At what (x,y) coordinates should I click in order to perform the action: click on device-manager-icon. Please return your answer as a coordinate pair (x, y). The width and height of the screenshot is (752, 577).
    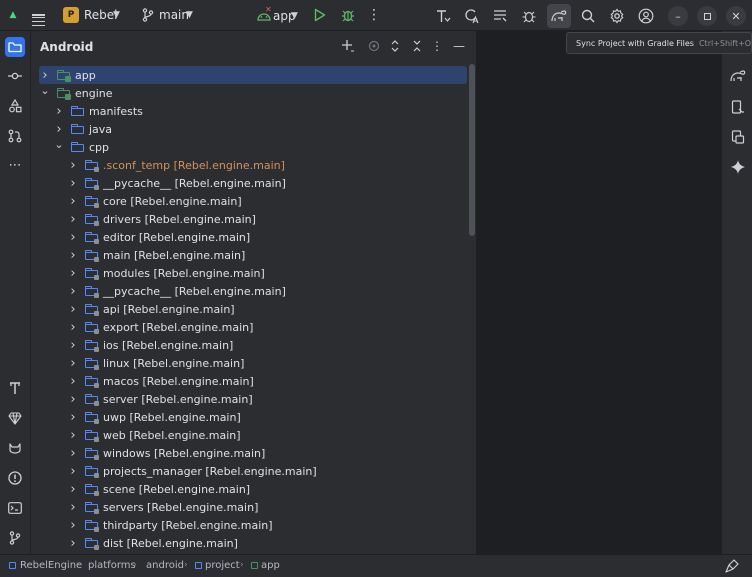
    Looking at the image, I should click on (738, 107).